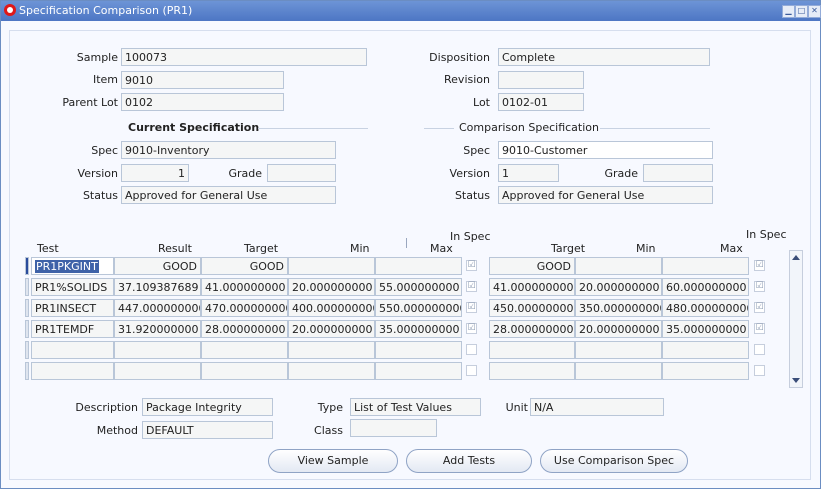  I want to click on type-label: Type, so click(330, 407).